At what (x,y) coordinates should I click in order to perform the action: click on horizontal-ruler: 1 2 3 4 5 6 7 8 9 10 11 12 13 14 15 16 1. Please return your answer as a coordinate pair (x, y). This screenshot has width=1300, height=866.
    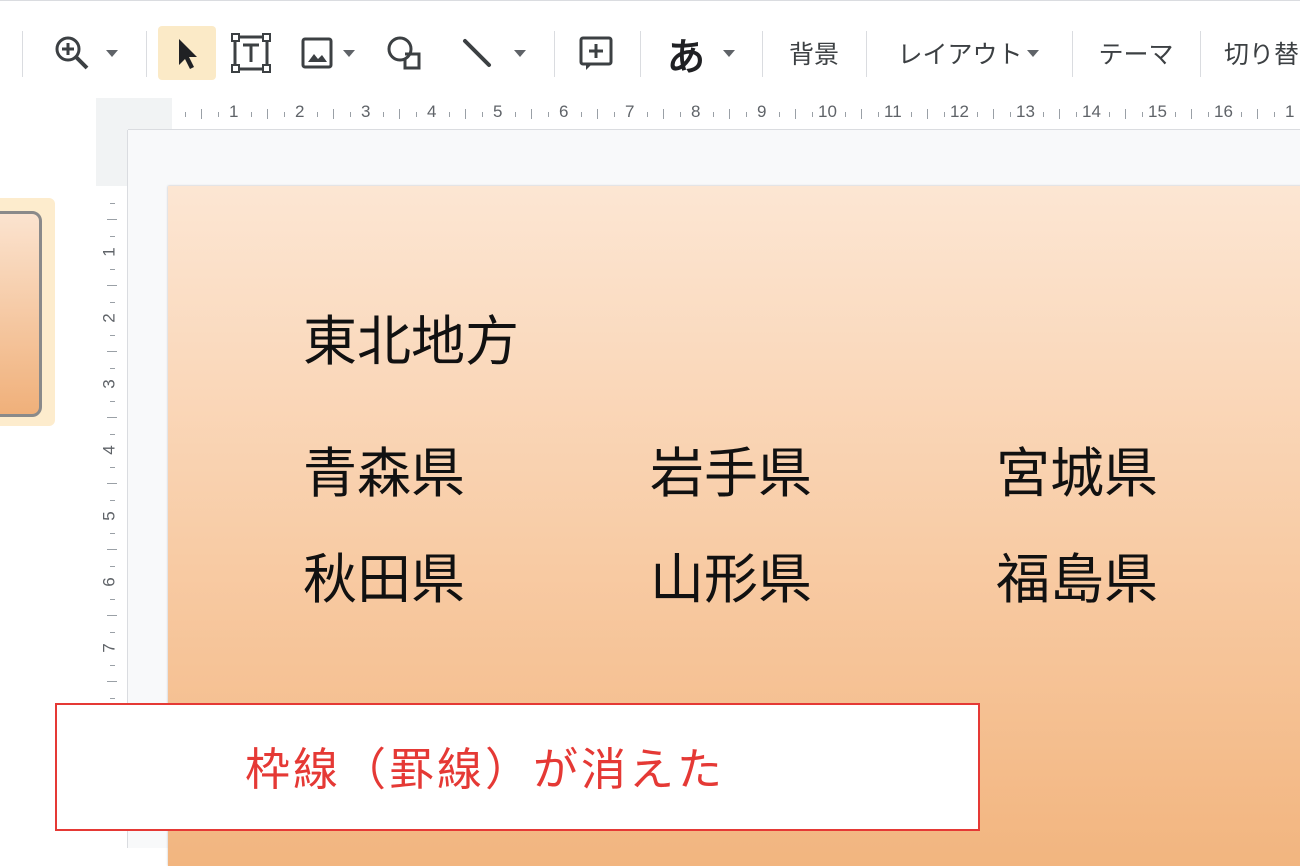
    Looking at the image, I should click on (714, 114).